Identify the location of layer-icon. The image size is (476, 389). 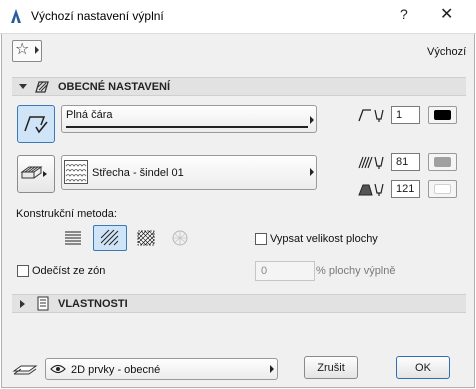
(25, 370).